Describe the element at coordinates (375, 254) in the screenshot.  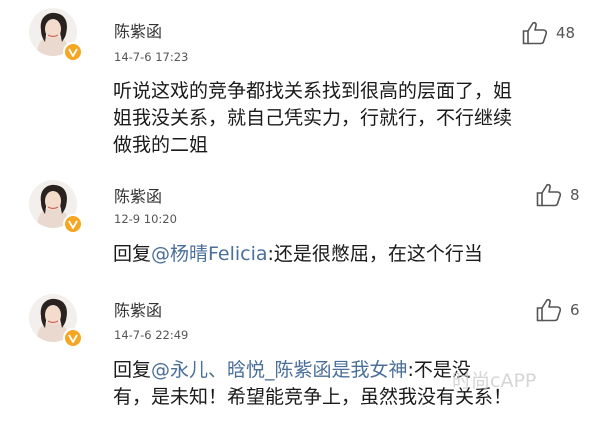
I see `reply-text: :还是很憋屈，在这个行当` at that location.